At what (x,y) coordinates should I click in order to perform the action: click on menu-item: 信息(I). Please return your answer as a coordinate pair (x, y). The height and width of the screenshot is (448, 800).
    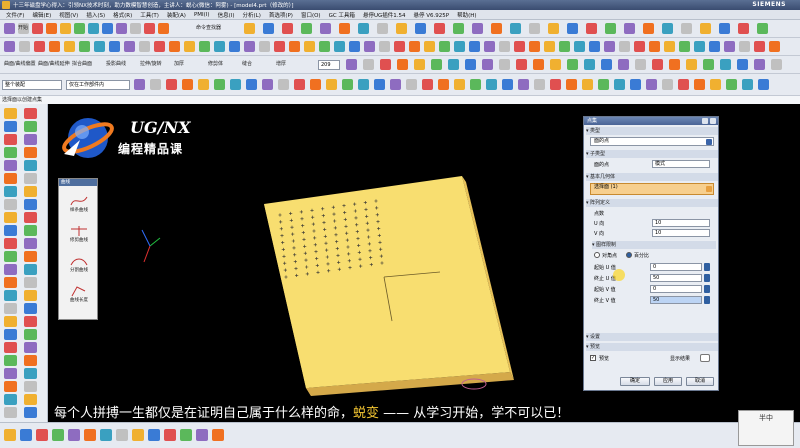
    Looking at the image, I should click on (226, 15).